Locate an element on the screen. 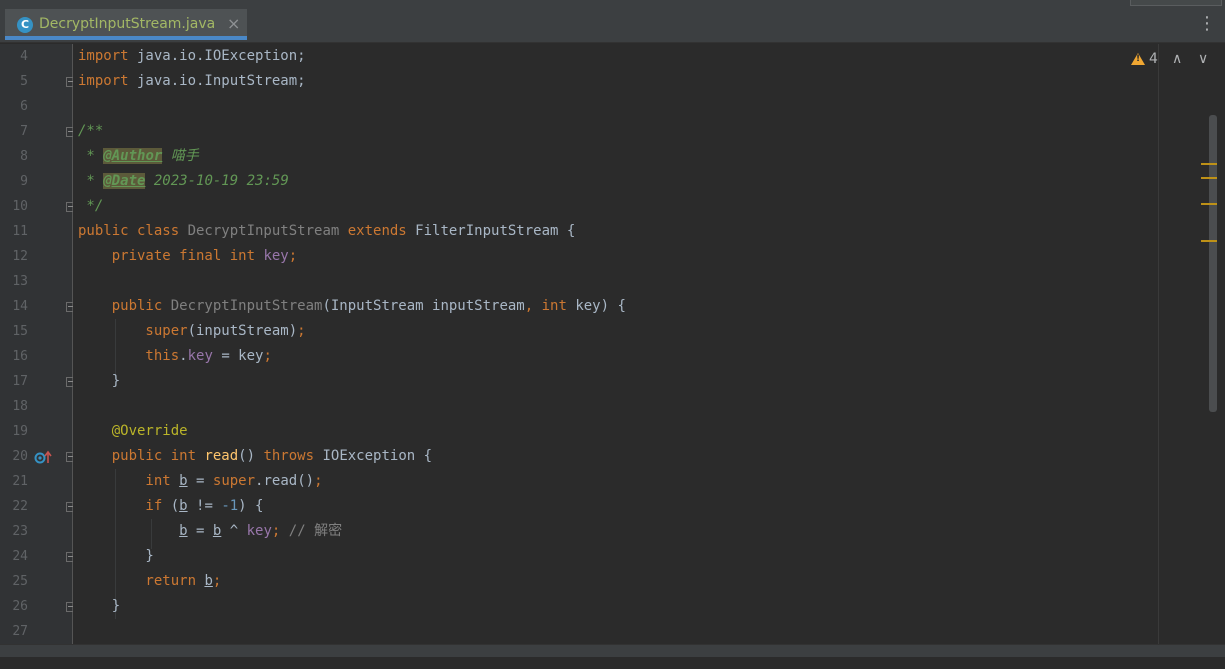  code-line-10: */ is located at coordinates (91, 206).